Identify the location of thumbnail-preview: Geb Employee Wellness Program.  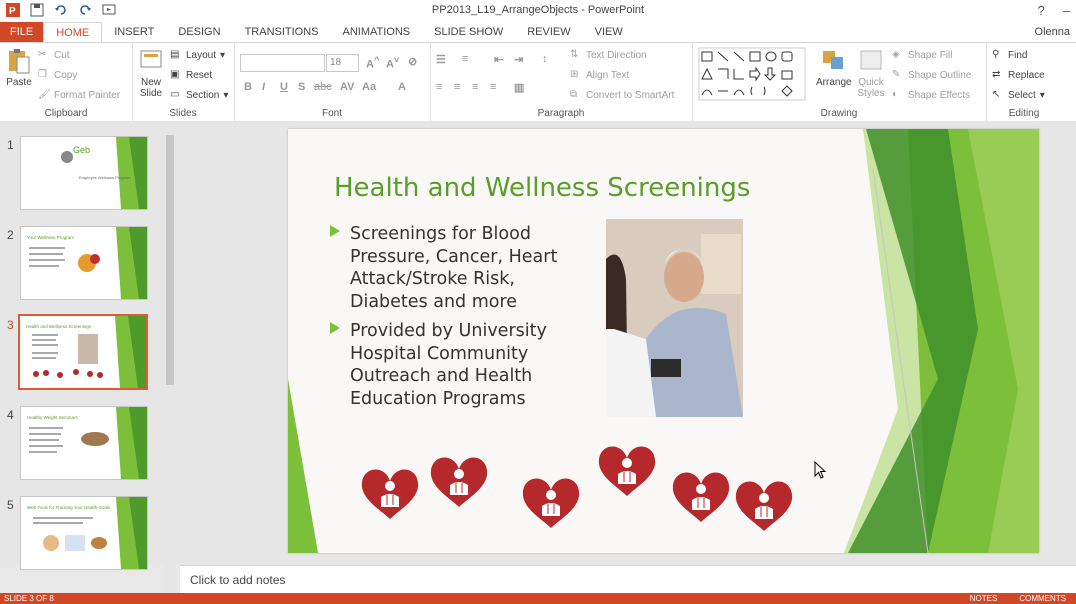
(104, 173).